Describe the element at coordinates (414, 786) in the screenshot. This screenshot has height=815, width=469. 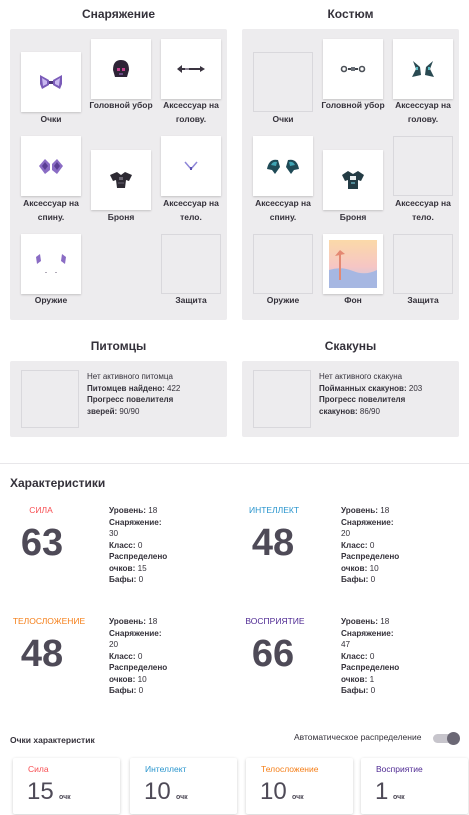
I see `points-card-perception: Восприятие 1 очк` at that location.